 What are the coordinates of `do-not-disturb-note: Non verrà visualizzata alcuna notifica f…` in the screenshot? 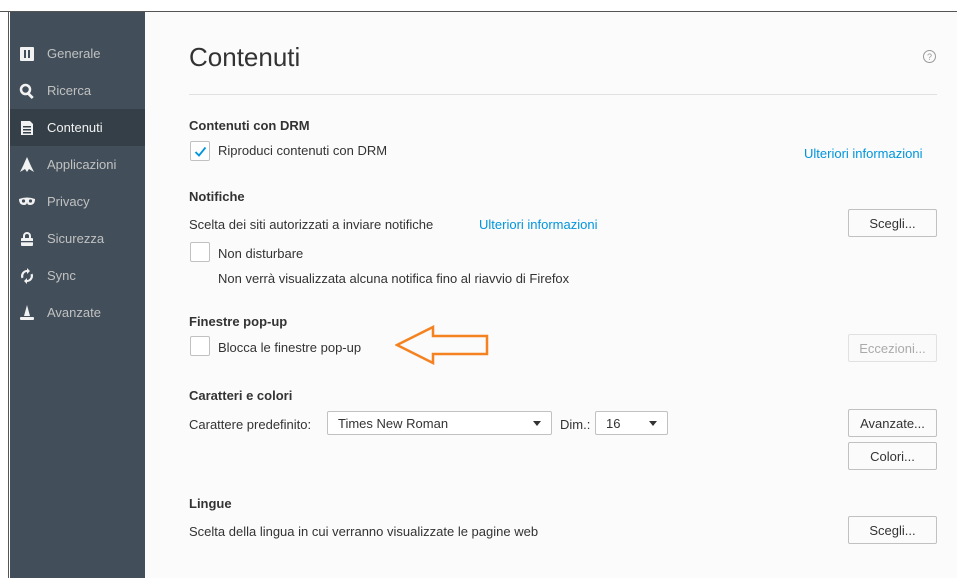 It's located at (394, 278).